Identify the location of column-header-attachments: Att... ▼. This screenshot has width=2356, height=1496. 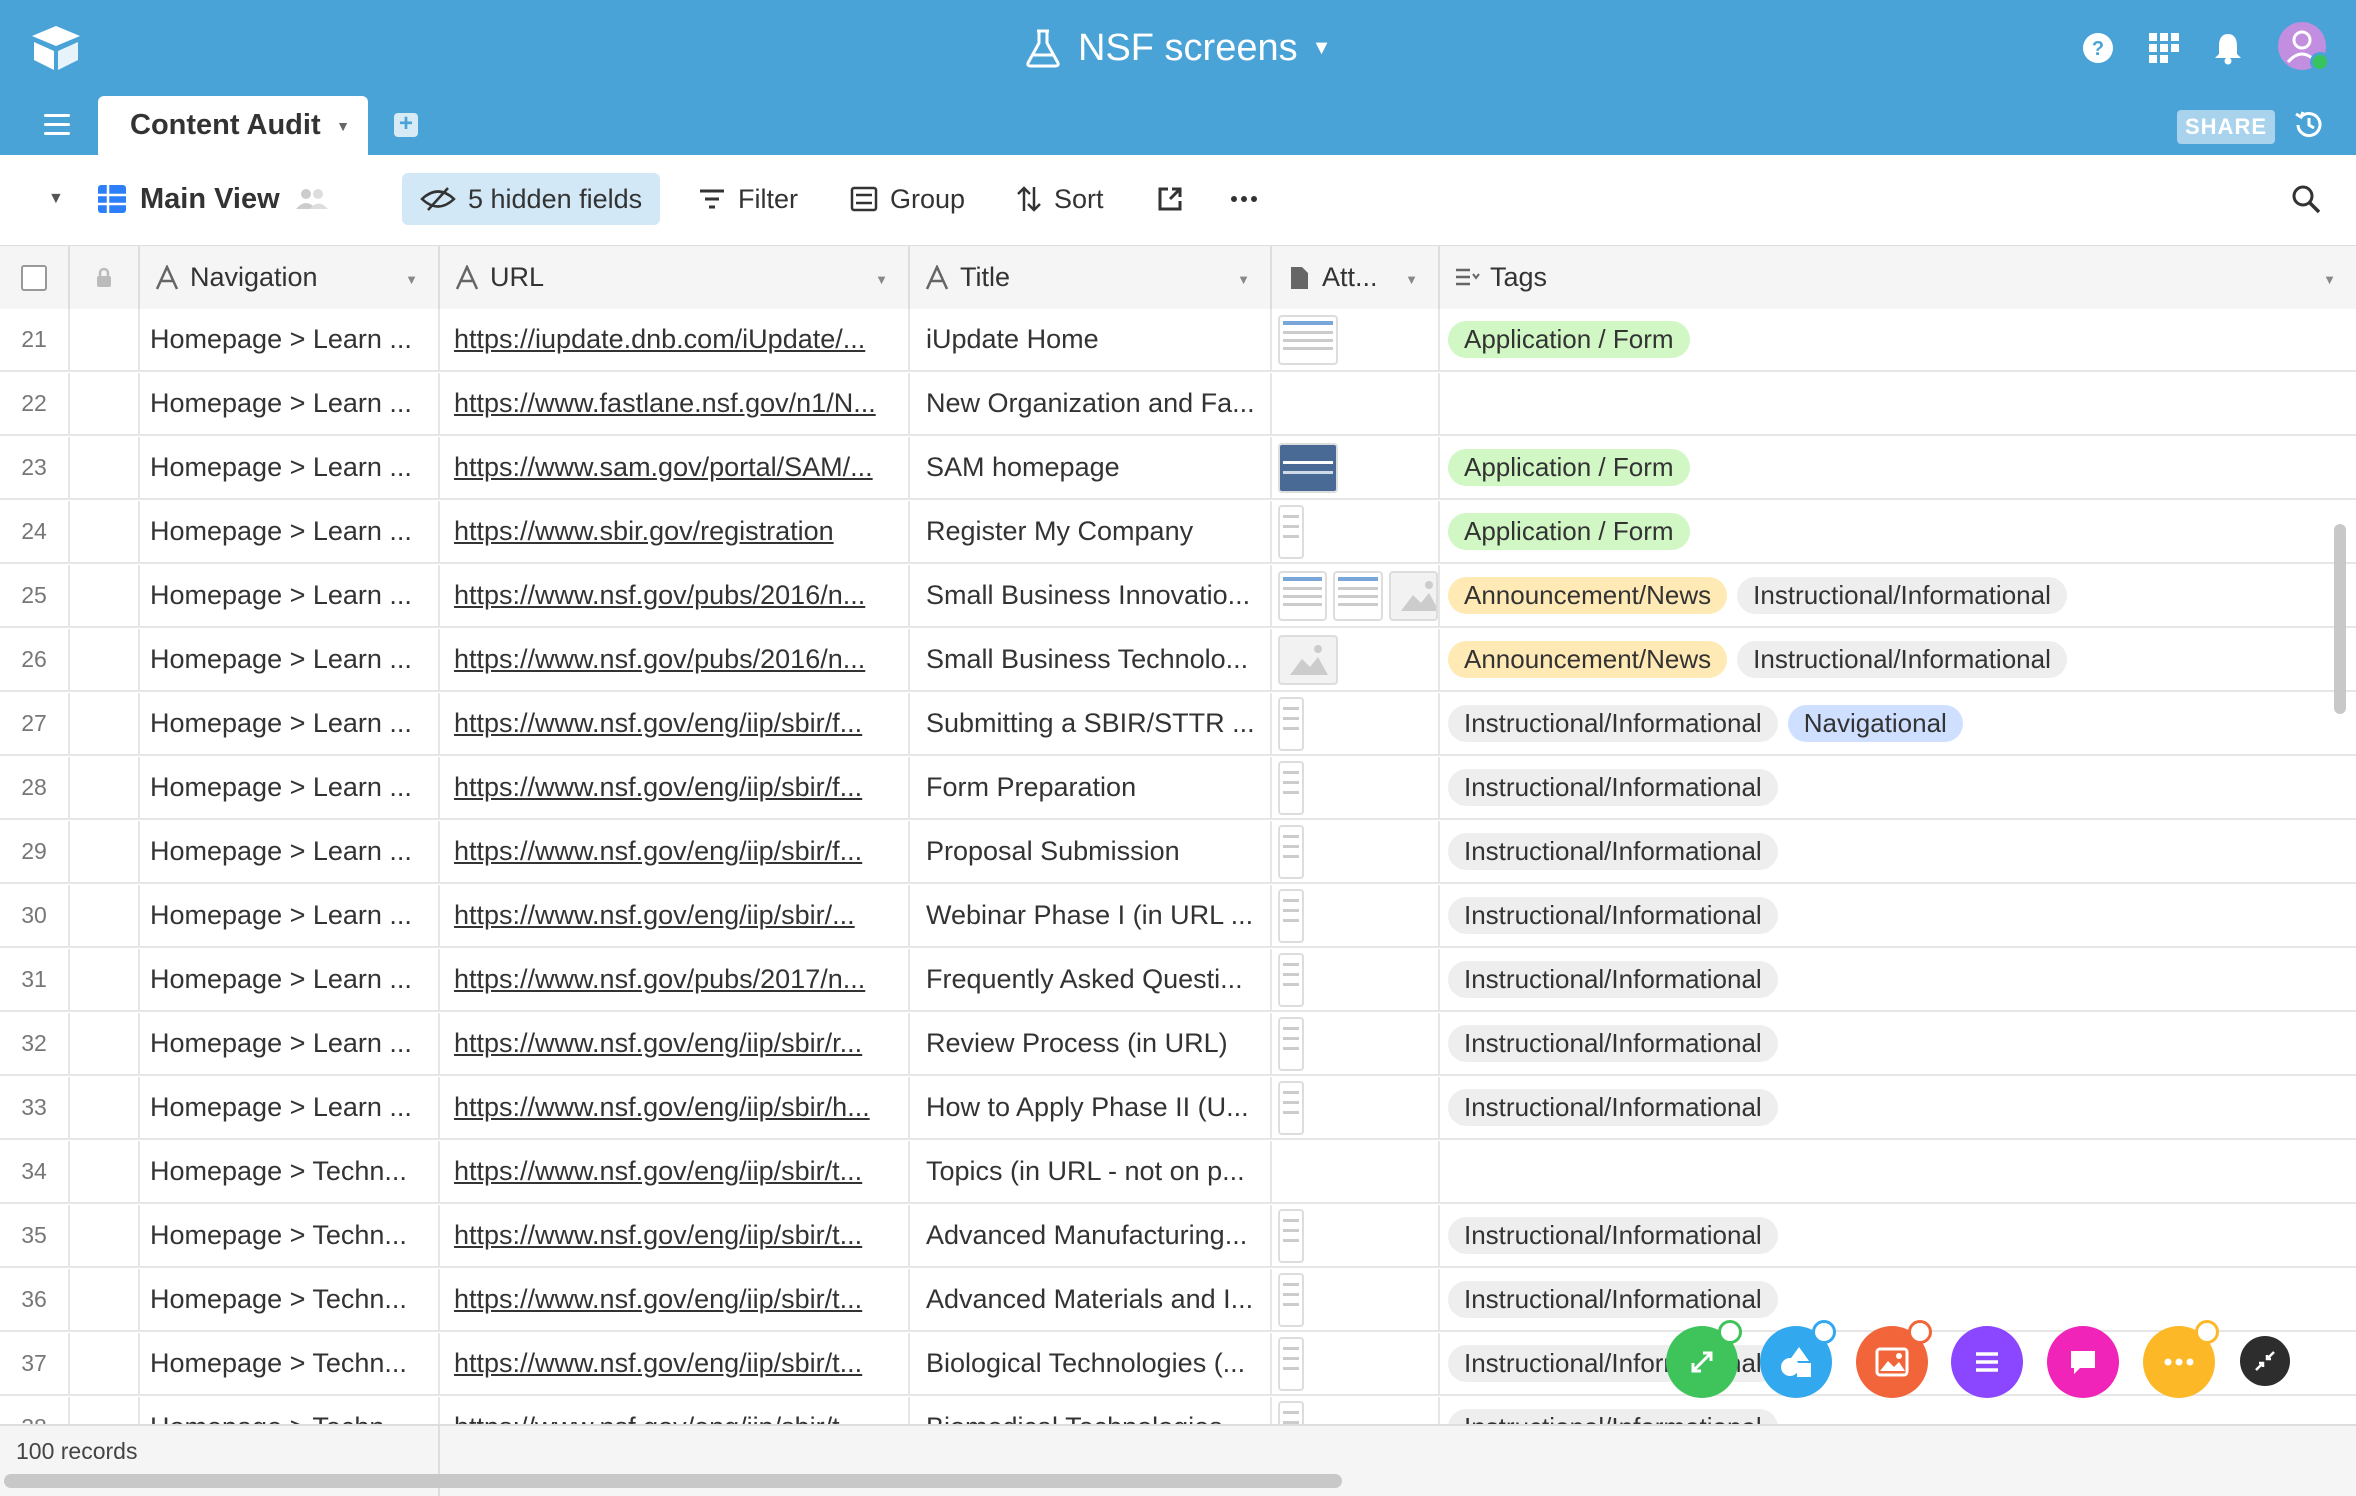
(1356, 277).